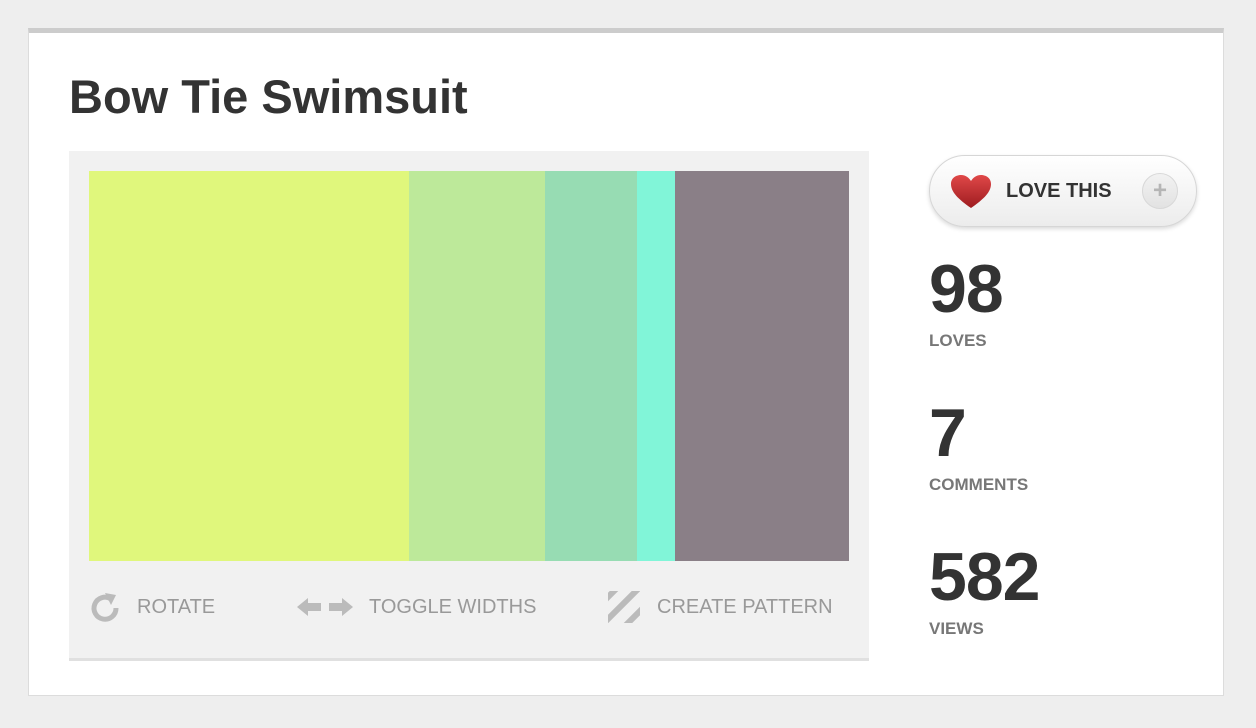  Describe the element at coordinates (978, 447) in the screenshot. I see `comments-stat: 7 COMMENTS` at that location.